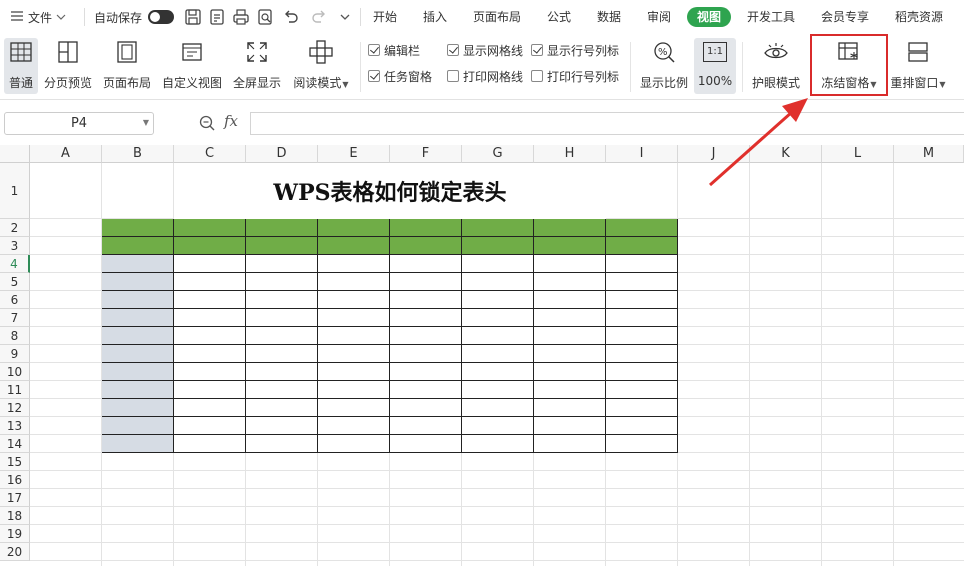  What do you see at coordinates (919, 17) in the screenshot?
I see `tab-docer: 稻壳资源` at bounding box center [919, 17].